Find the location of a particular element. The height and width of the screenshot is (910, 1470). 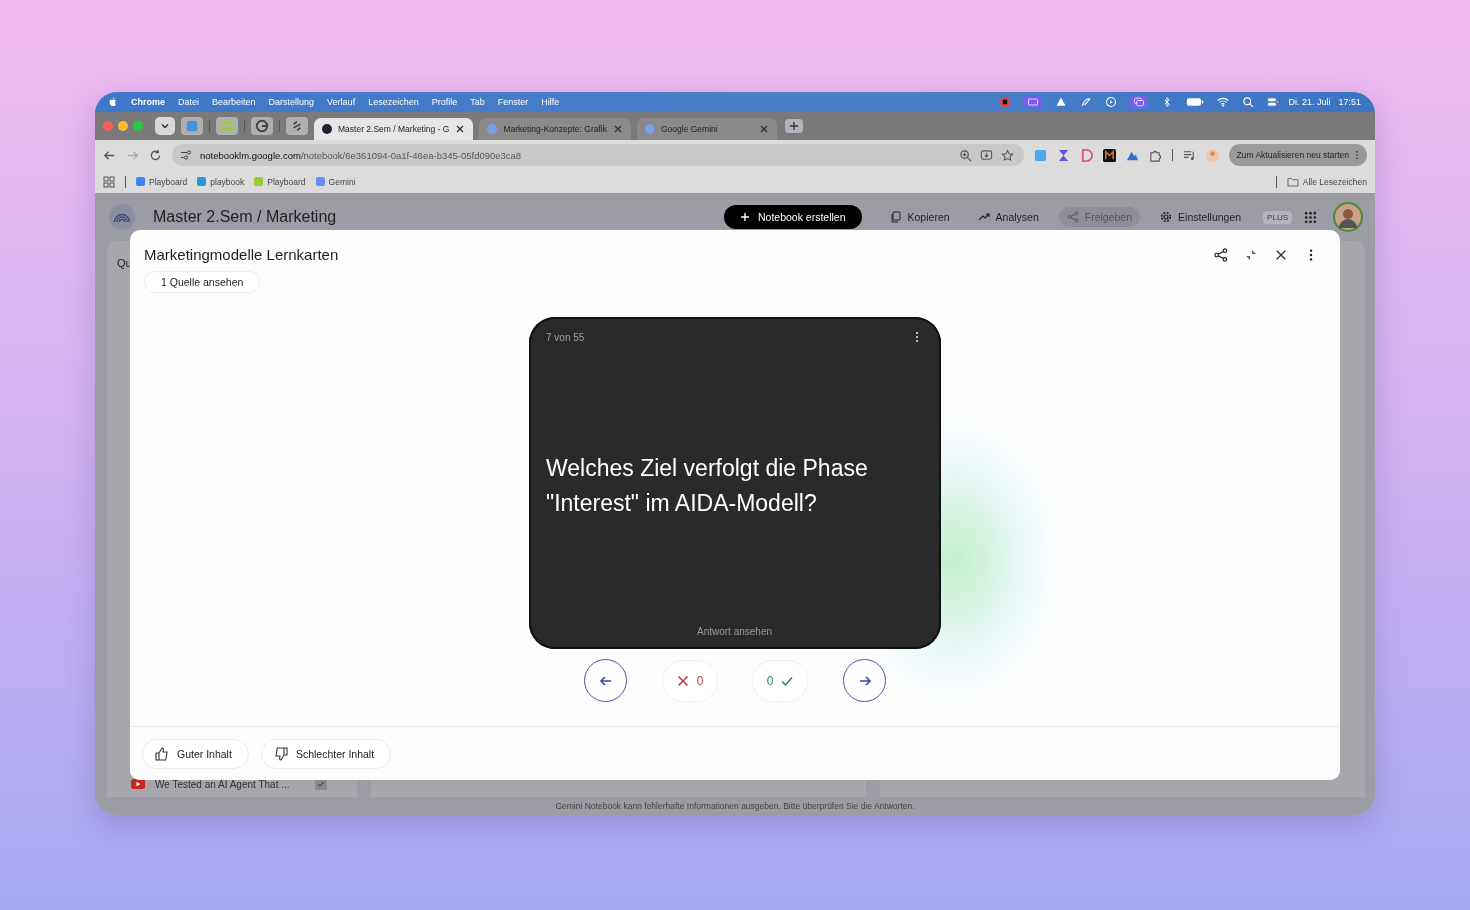

window-controls is located at coordinates (123, 126).